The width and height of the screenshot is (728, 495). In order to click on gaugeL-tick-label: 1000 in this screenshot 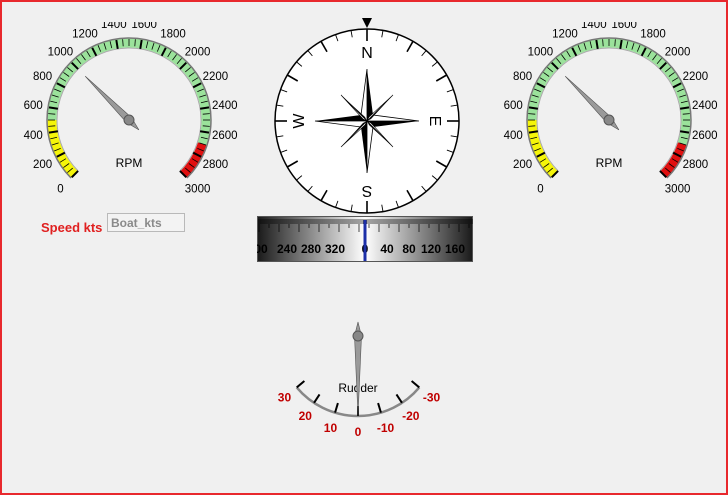, I will do `click(61, 52)`.